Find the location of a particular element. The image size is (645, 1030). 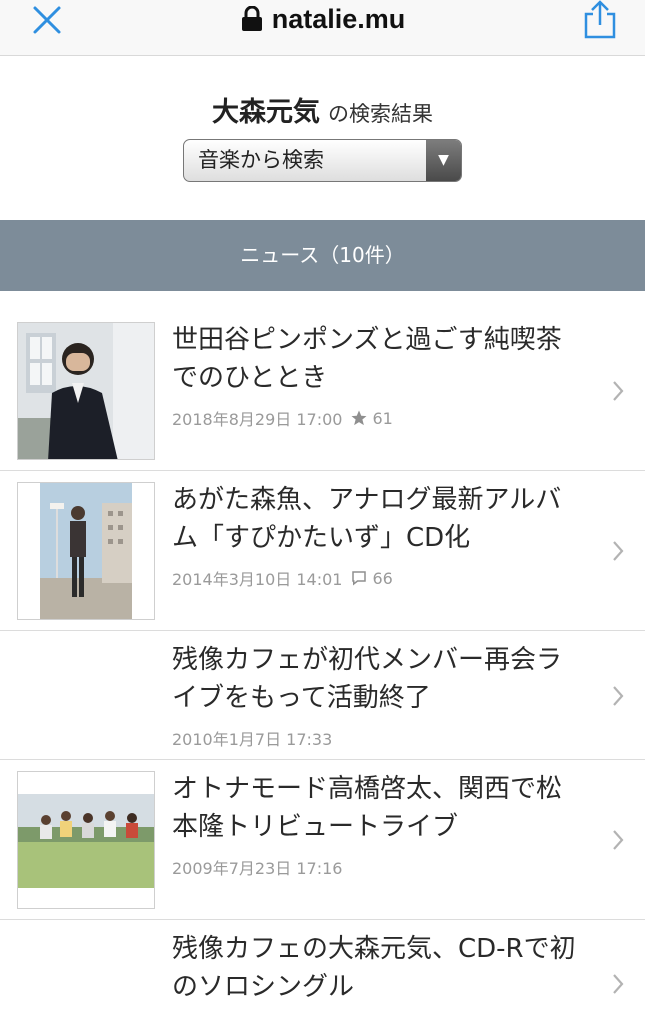

news-title: 残像カフェが初代メンバー再会ラ イブをもって活動終了 is located at coordinates (387, 679).